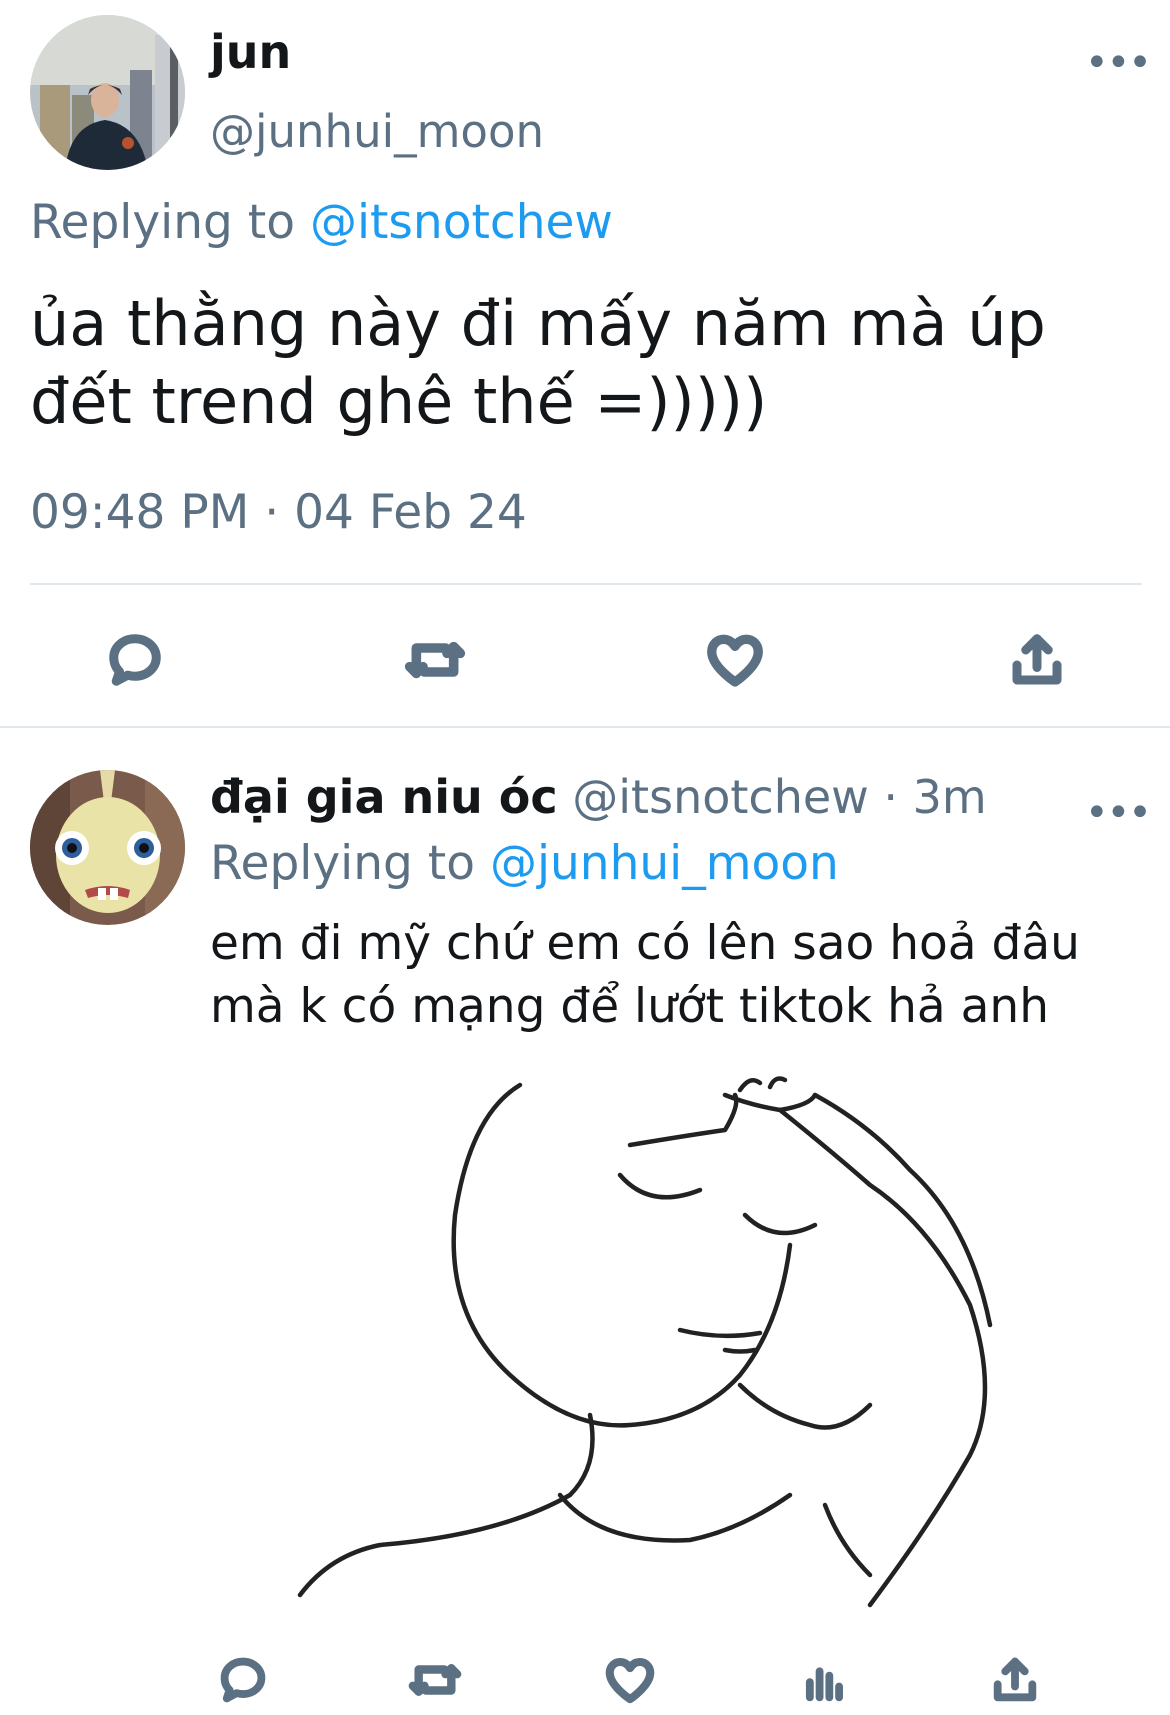 The image size is (1170, 1715). I want to click on replying-to-line: Replying to @junhui_moon, so click(524, 863).